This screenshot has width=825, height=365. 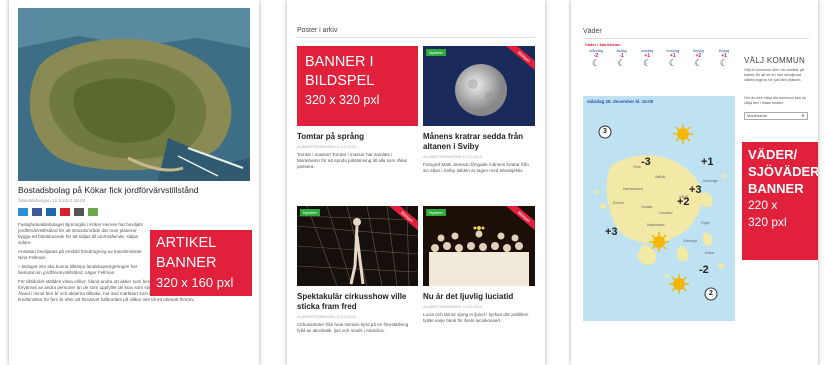 What do you see at coordinates (52, 200) in the screenshot?
I see `article-byline: Ålandstidningen 12.3.2013 15:02` at bounding box center [52, 200].